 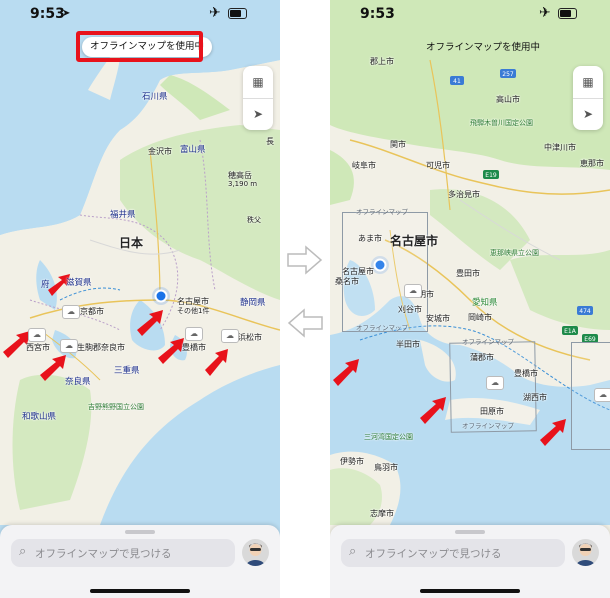 What do you see at coordinates (193, 311) in the screenshot?
I see `map-label: その他1件` at bounding box center [193, 311].